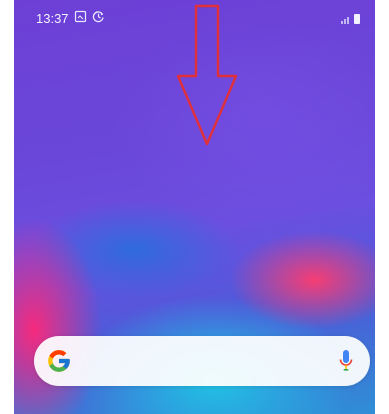  Describe the element at coordinates (52, 18) in the screenshot. I see `status-time: 13:37` at that location.